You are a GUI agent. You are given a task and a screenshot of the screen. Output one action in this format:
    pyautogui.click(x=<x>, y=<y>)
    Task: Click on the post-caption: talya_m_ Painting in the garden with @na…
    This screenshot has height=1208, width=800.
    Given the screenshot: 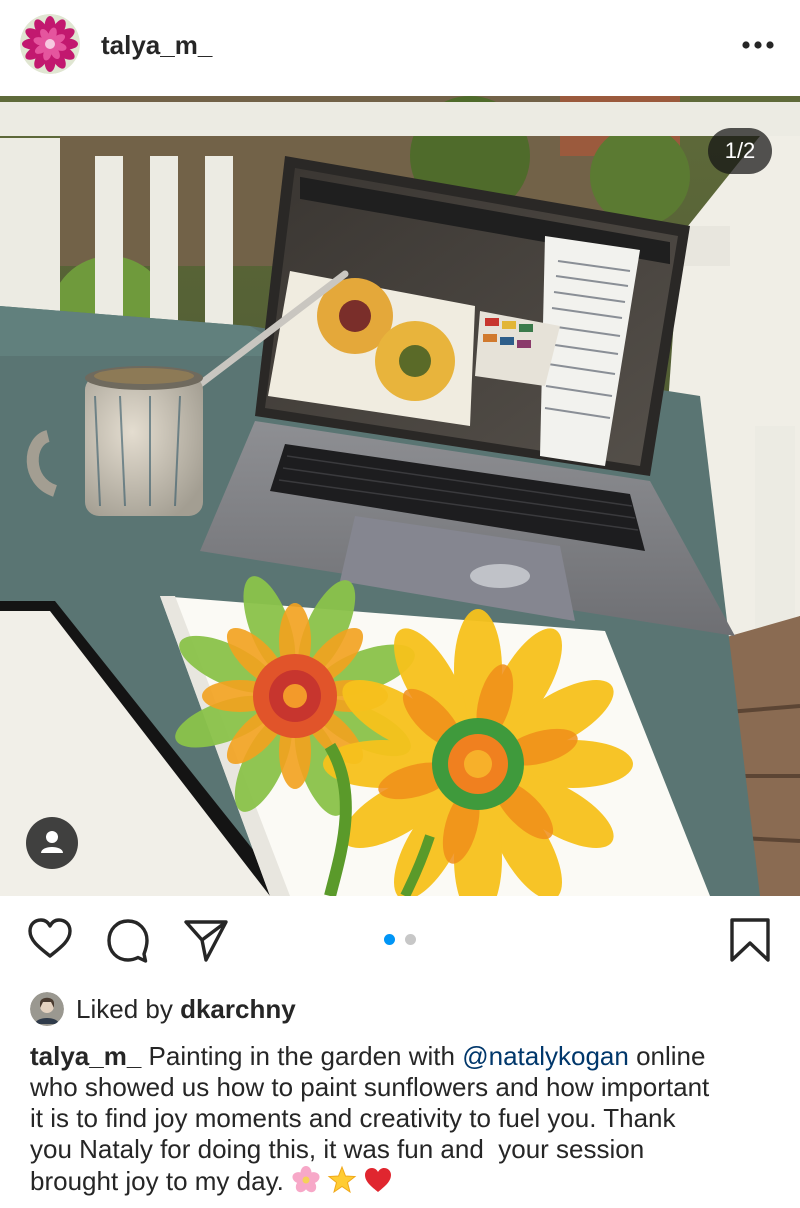 What is the action you would take?
    pyautogui.click(x=410, y=1121)
    